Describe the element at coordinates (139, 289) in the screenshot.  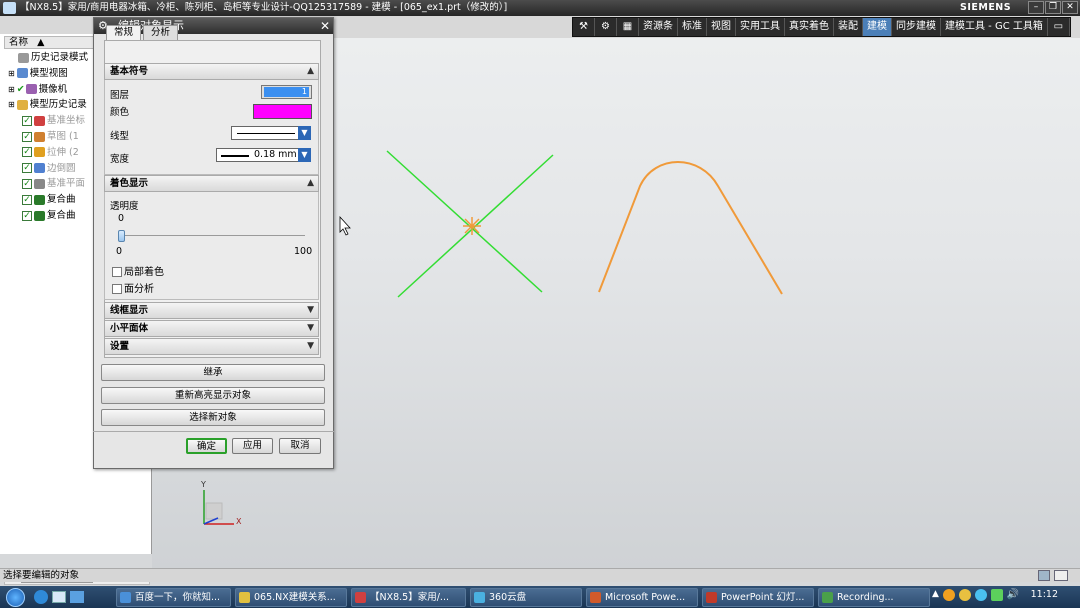
I see `face-analysis-label: 面分析` at that location.